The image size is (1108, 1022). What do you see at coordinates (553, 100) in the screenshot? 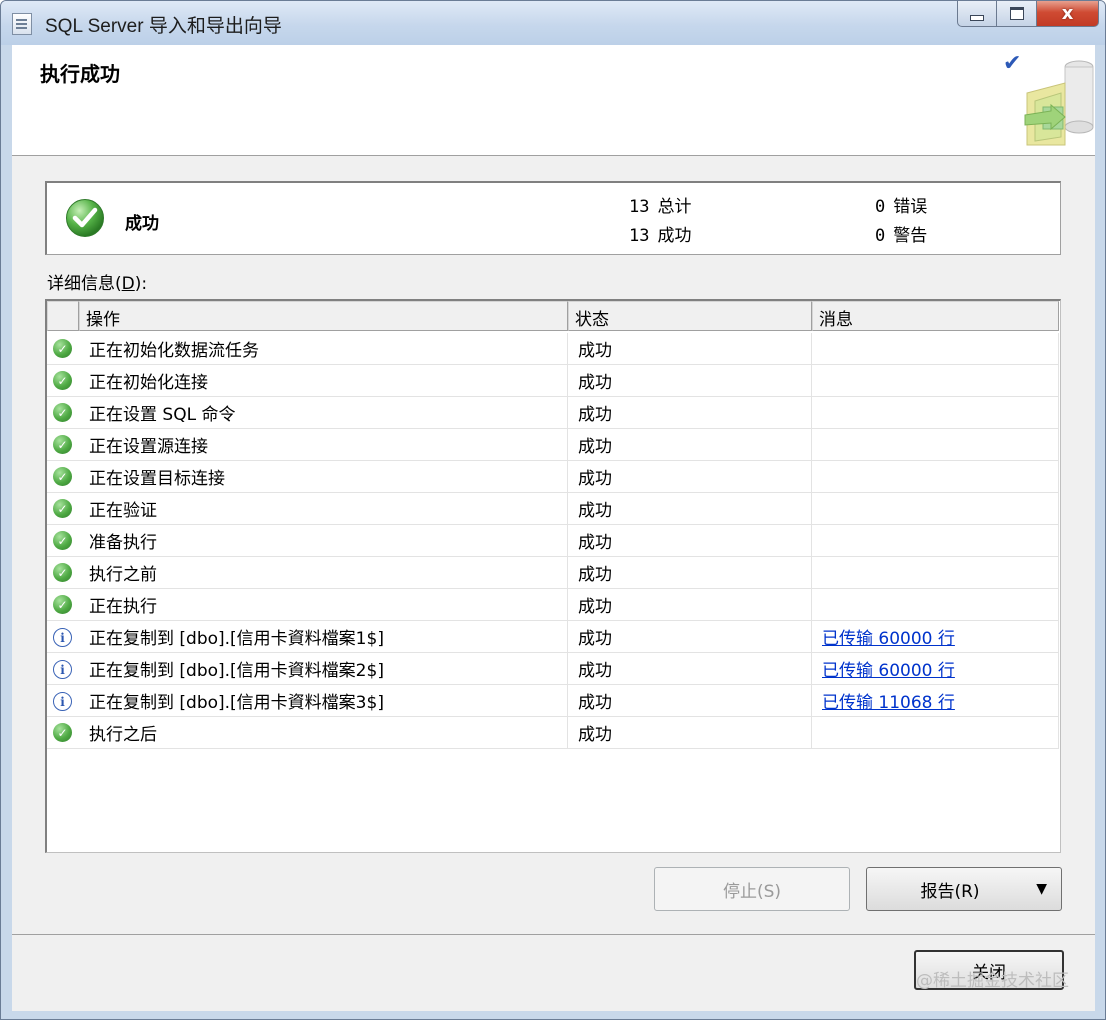
I see `page-header: 执行成功 ✔` at bounding box center [553, 100].